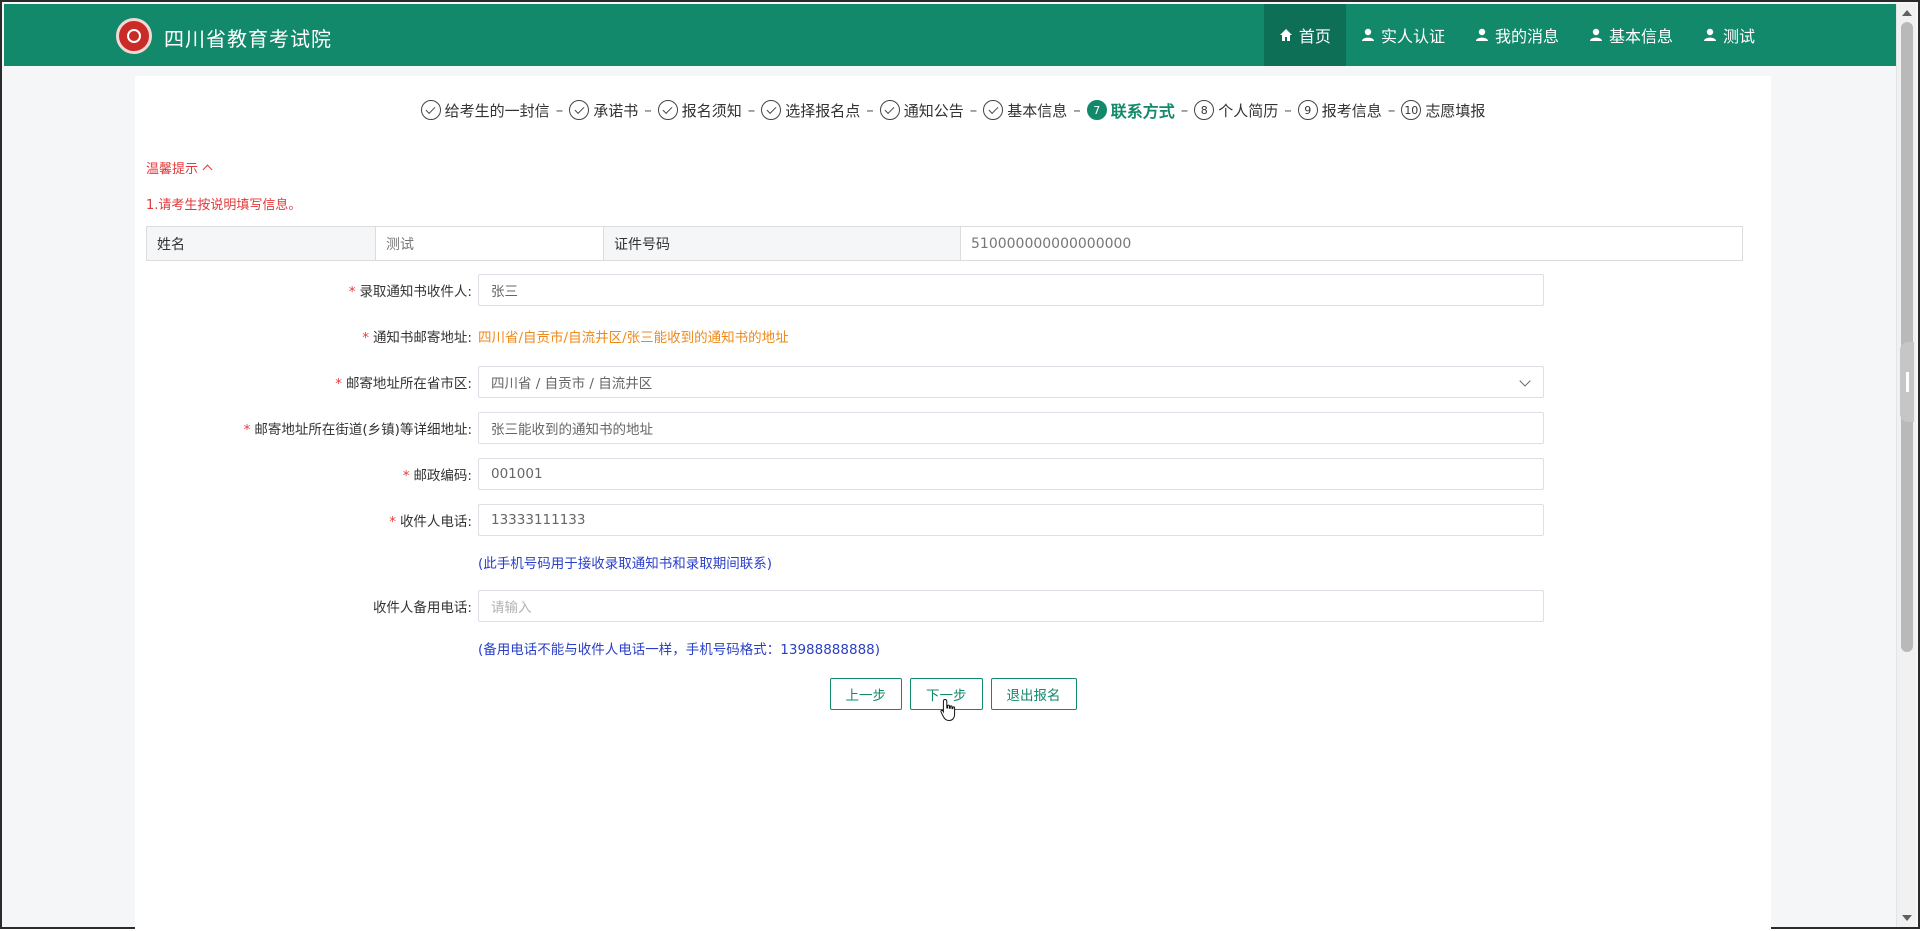  I want to click on candidate-info-table: 姓名 测试 证件号码 510000000000000000, so click(944, 243).